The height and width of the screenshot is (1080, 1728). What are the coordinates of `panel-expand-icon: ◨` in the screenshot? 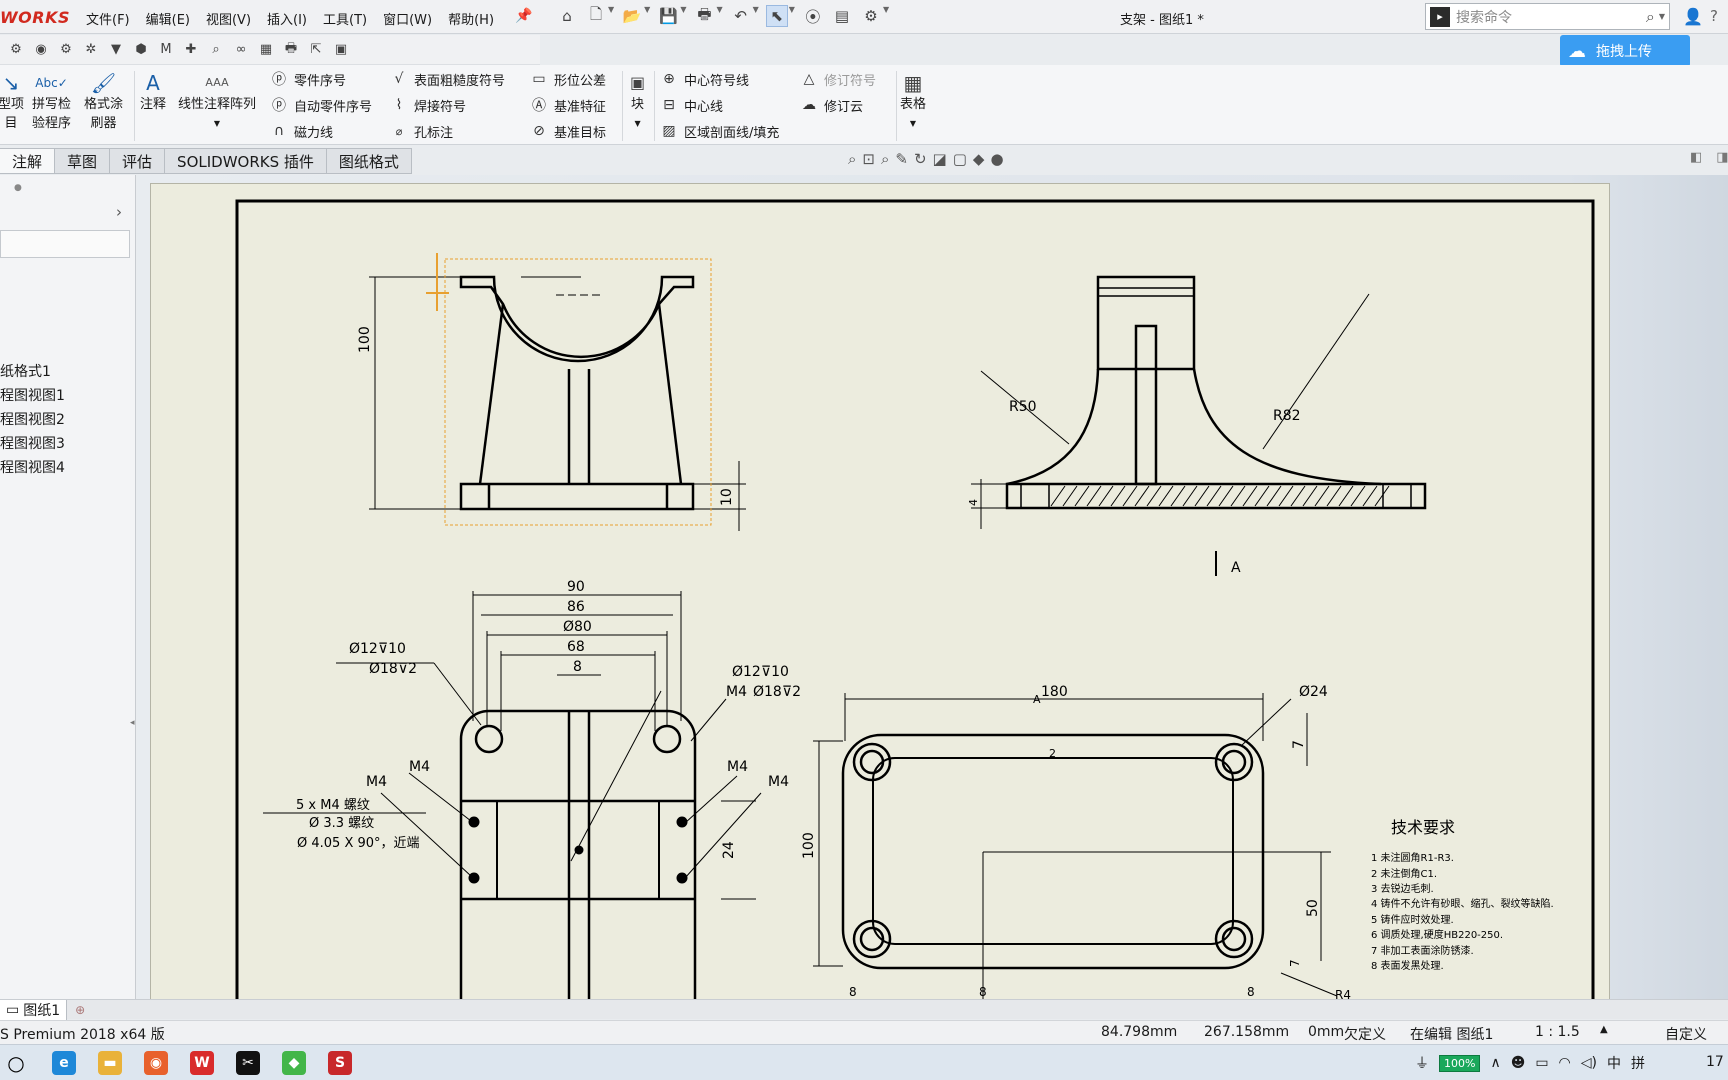 It's located at (1722, 157).